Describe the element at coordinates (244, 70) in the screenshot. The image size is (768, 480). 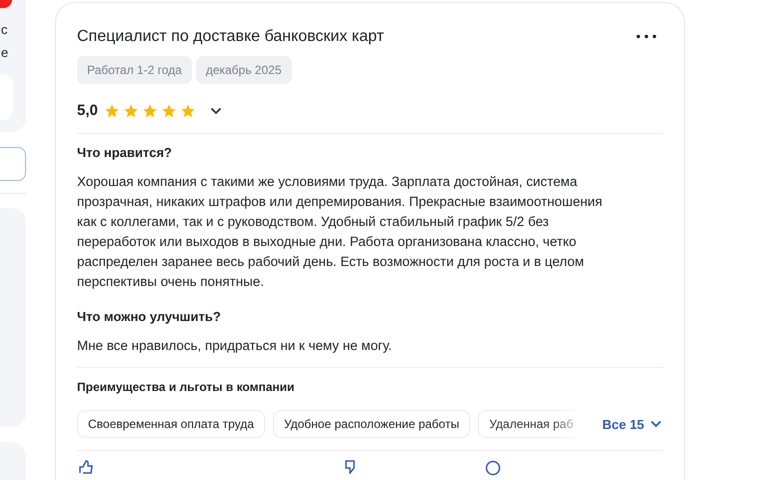
I see `tag: декабрь 2025` at that location.